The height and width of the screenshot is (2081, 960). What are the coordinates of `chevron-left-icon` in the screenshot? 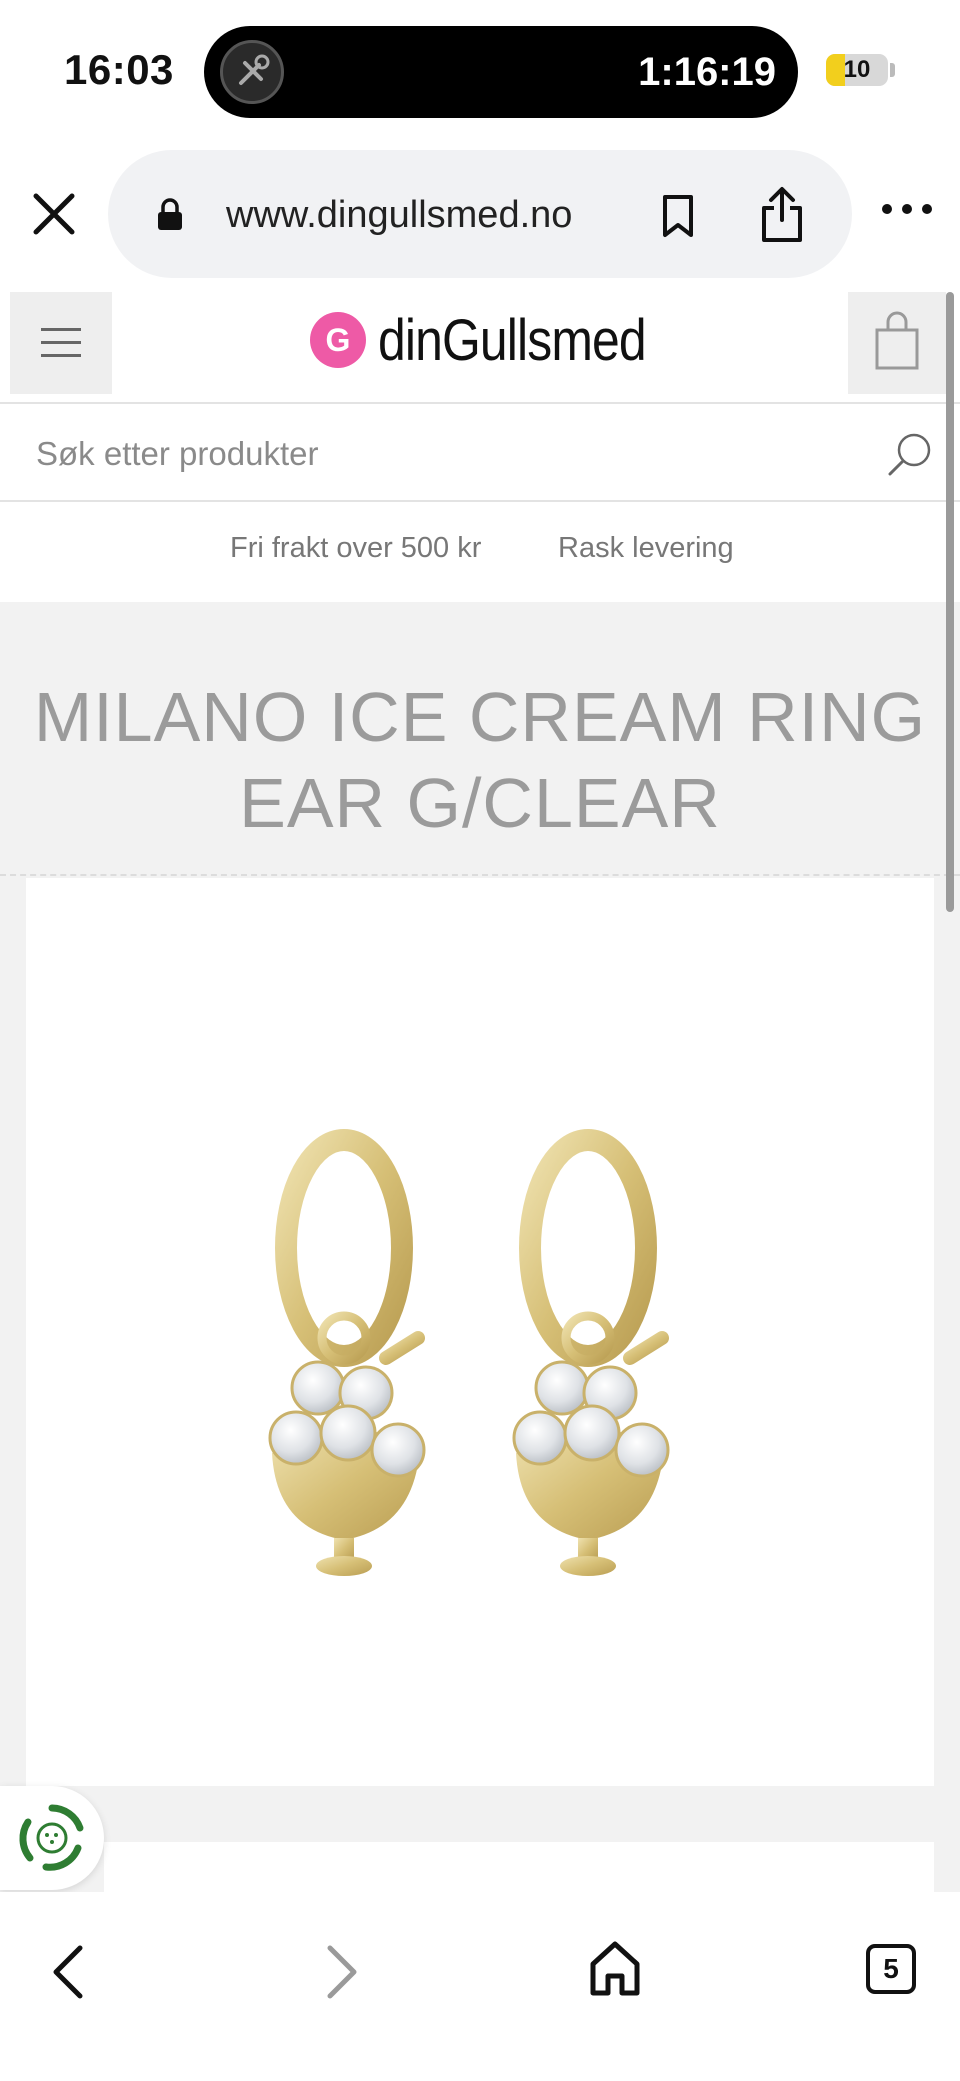 It's located at (68, 1972).